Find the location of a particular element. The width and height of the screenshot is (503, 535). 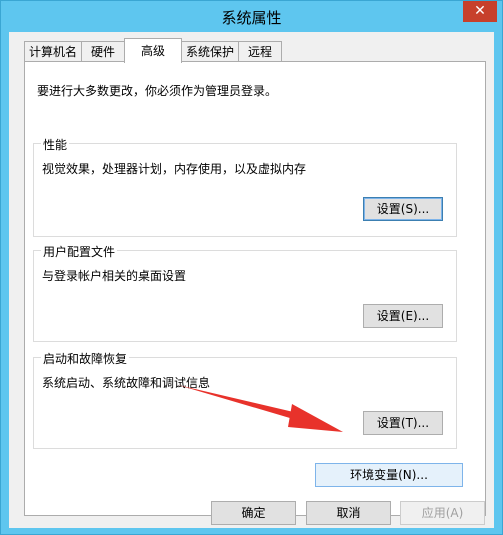

annotation-arrow-icon is located at coordinates (260, 408).